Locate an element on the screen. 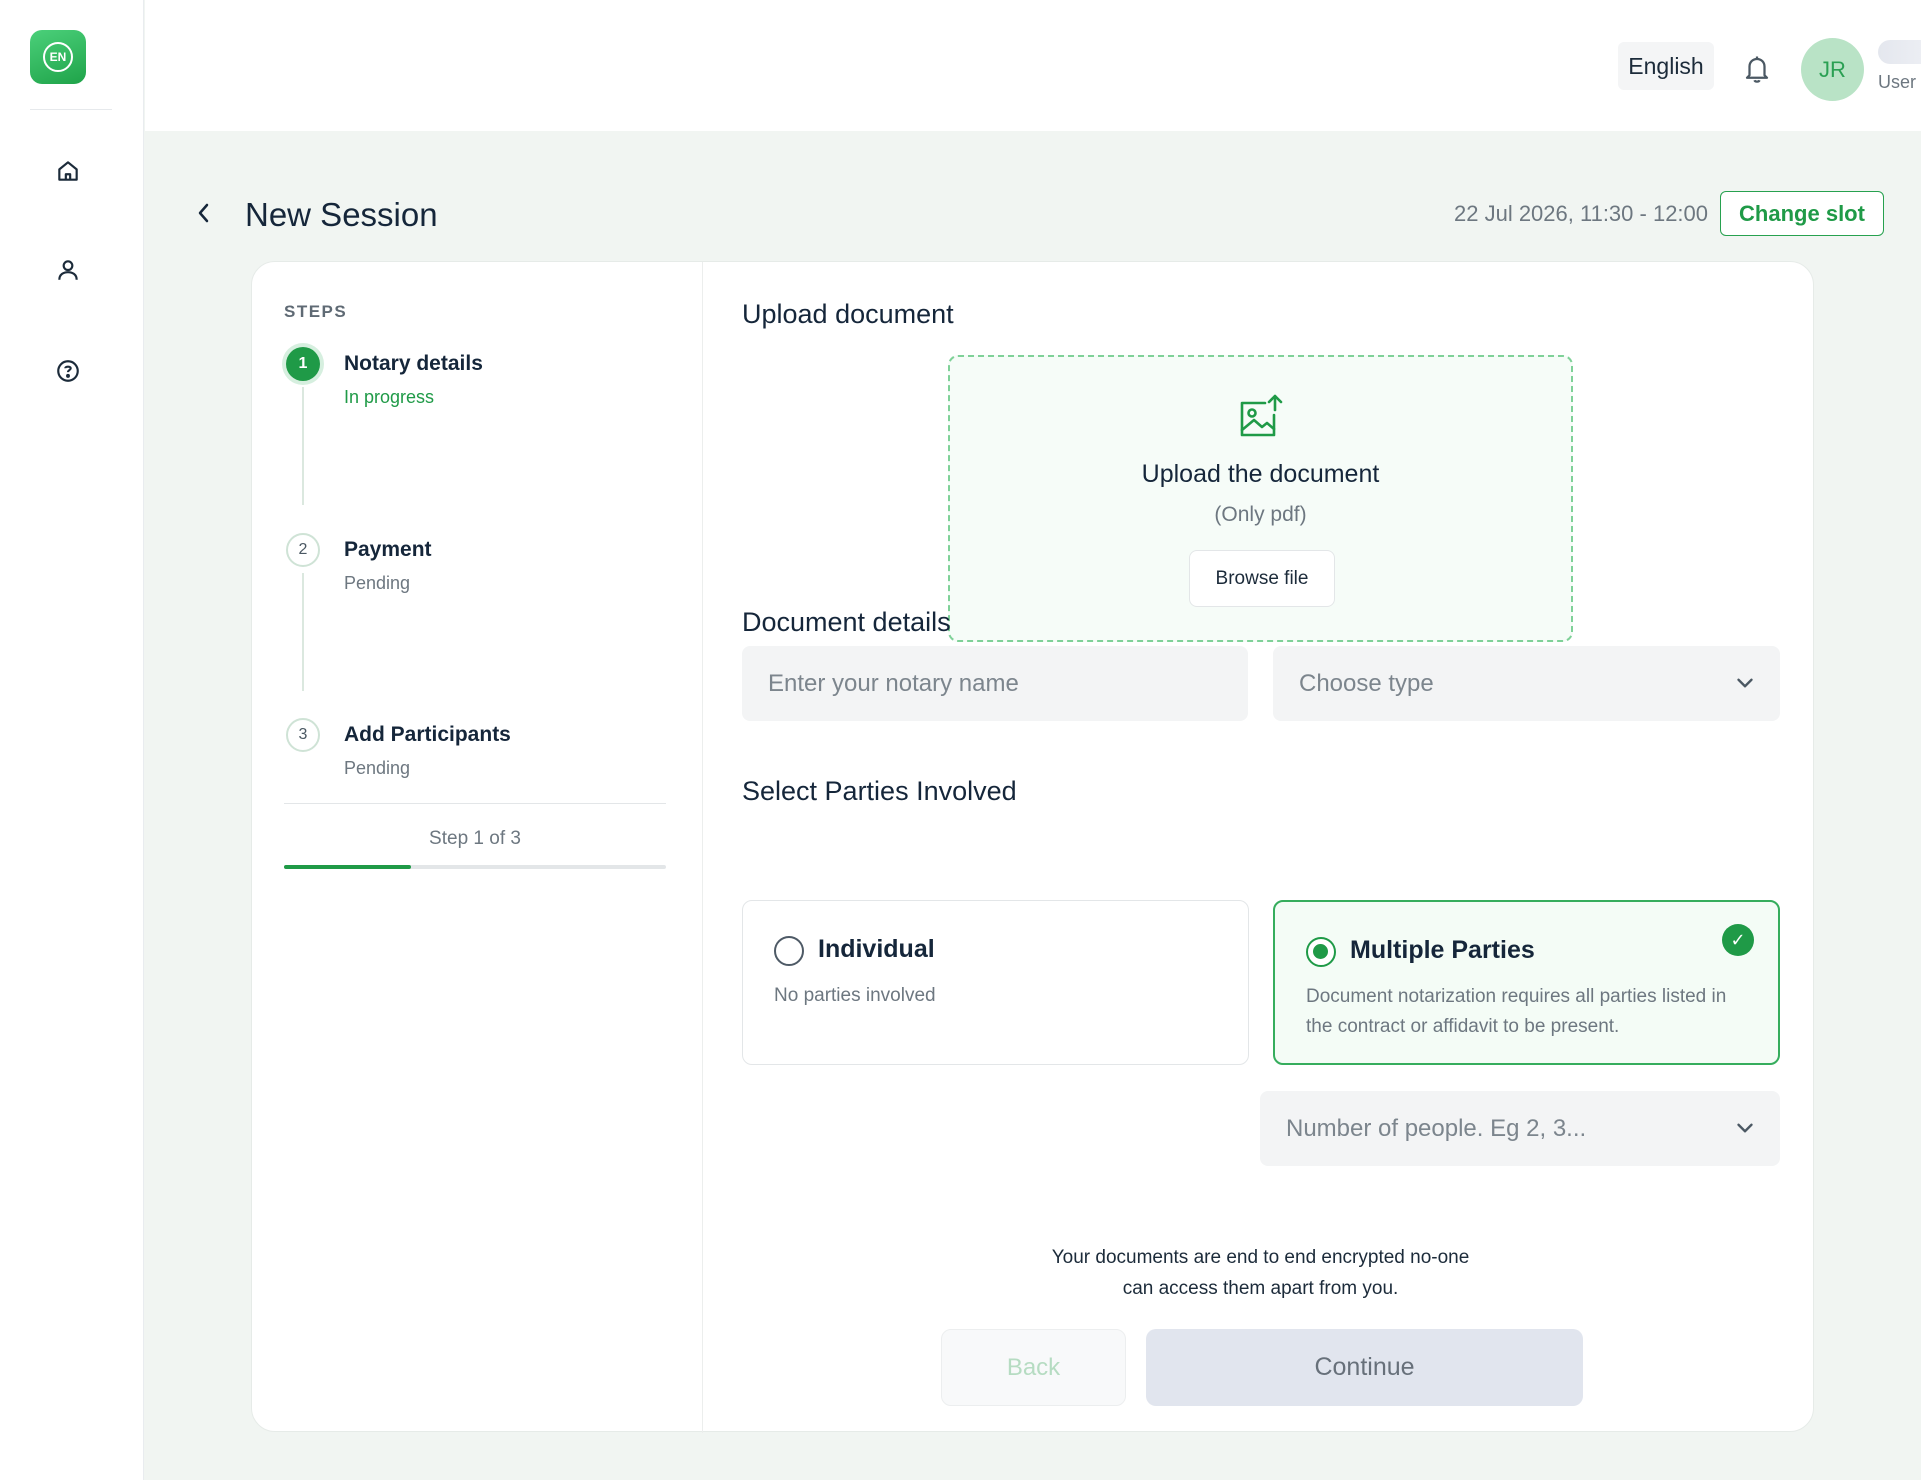 This screenshot has width=1921, height=1480. browse-file-button: Browse file is located at coordinates (1262, 578).